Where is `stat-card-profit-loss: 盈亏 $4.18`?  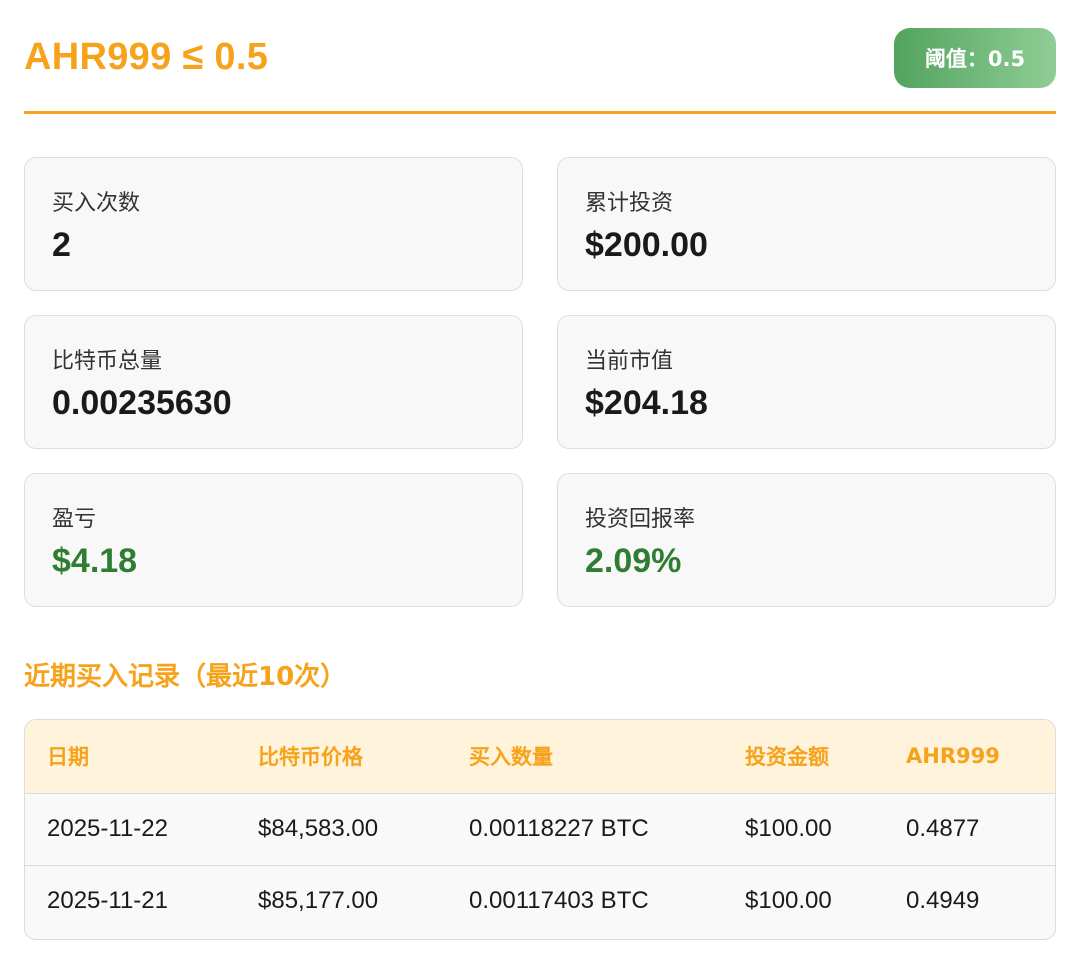
stat-card-profit-loss: 盈亏 $4.18 is located at coordinates (273, 540).